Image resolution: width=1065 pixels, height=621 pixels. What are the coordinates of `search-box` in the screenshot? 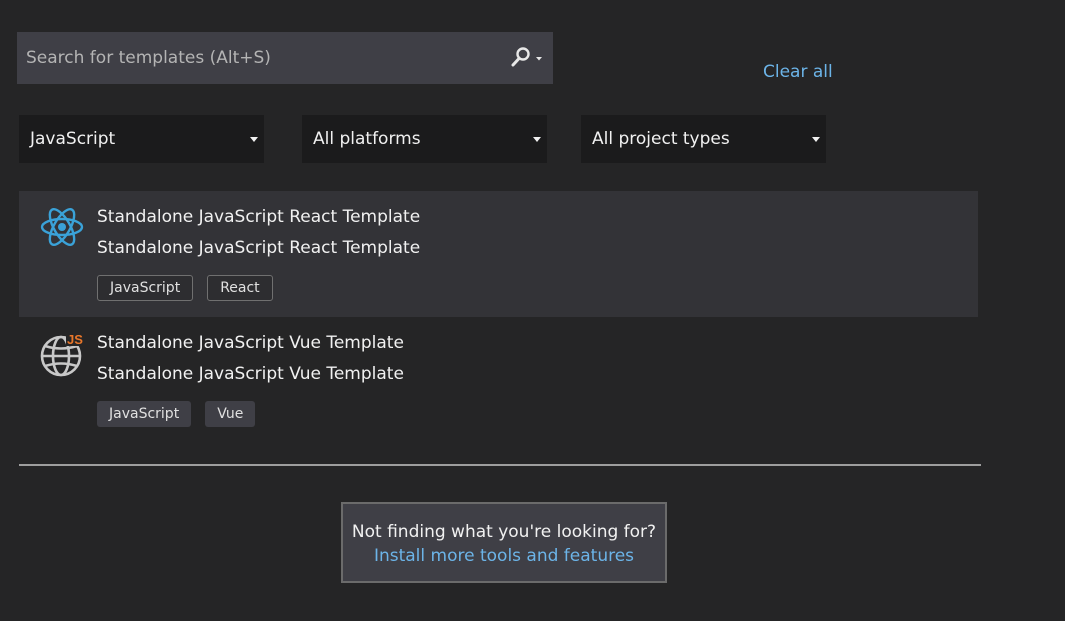 It's located at (285, 58).